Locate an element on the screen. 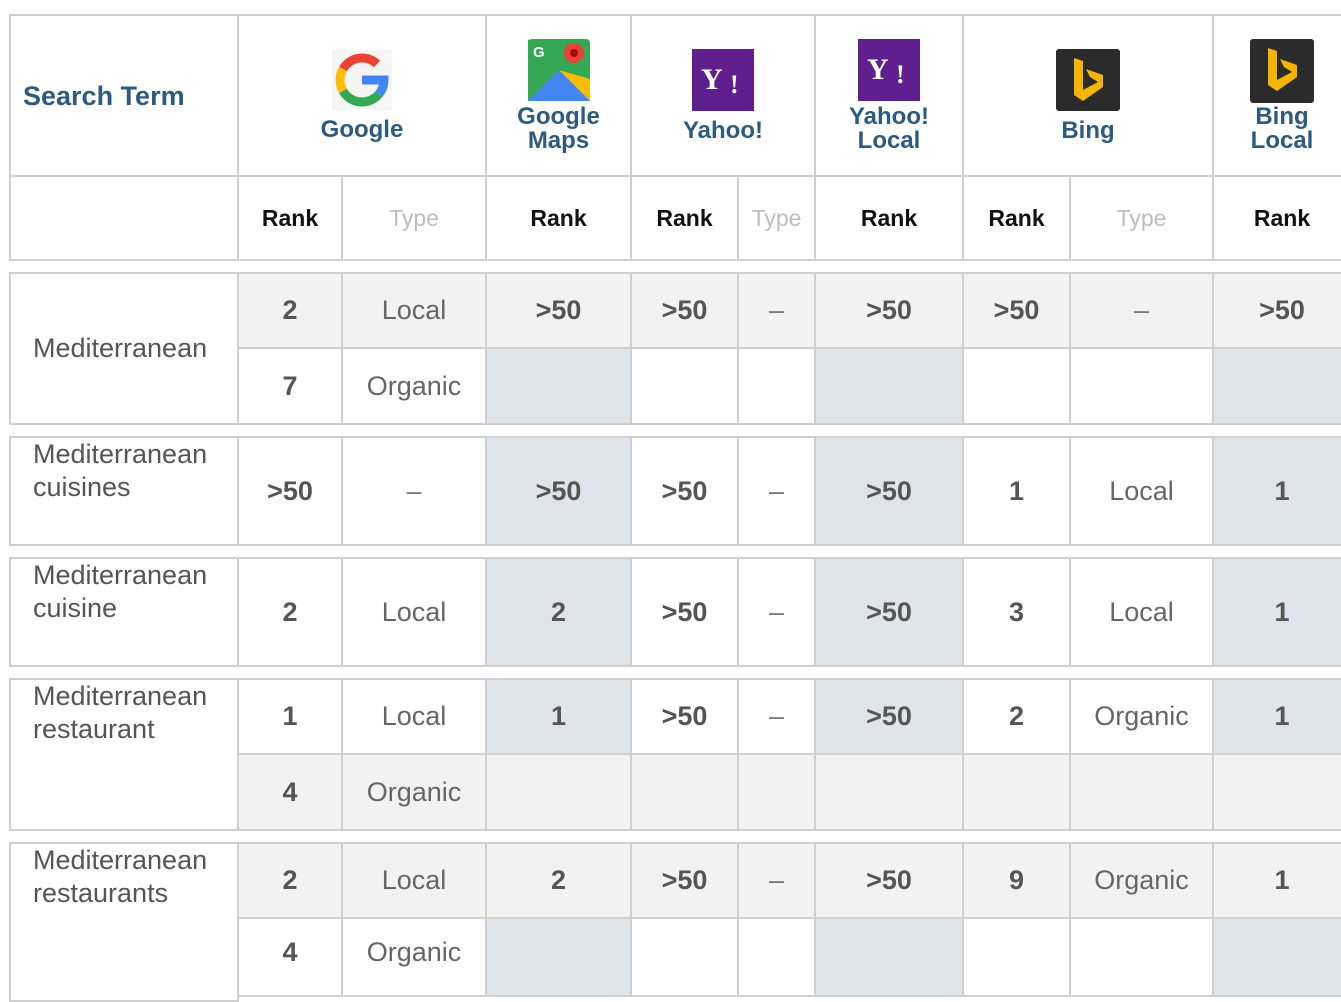 The image size is (1341, 1002). subheader-yahoo-type: Type is located at coordinates (776, 218).